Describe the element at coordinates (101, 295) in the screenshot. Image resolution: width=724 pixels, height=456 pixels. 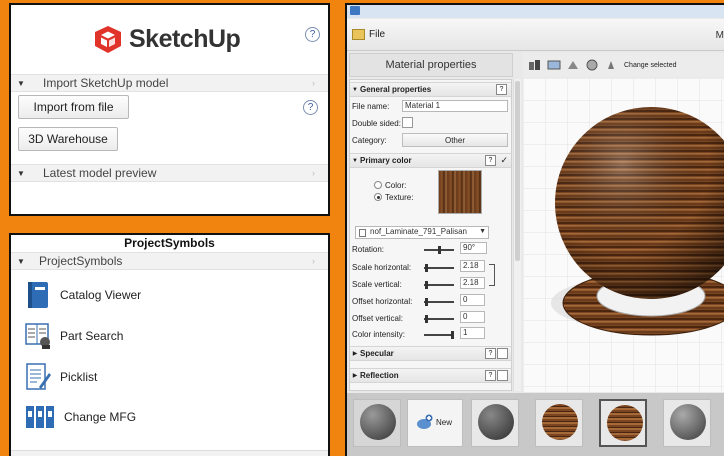
I see `item-label: Catalog Viewer` at that location.